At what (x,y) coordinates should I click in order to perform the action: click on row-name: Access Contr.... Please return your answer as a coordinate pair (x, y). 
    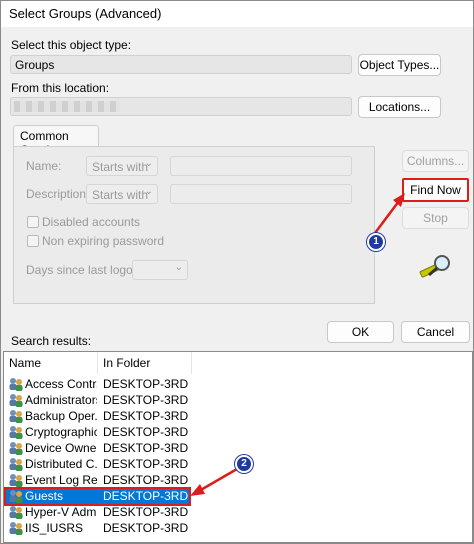
    Looking at the image, I should click on (61, 384).